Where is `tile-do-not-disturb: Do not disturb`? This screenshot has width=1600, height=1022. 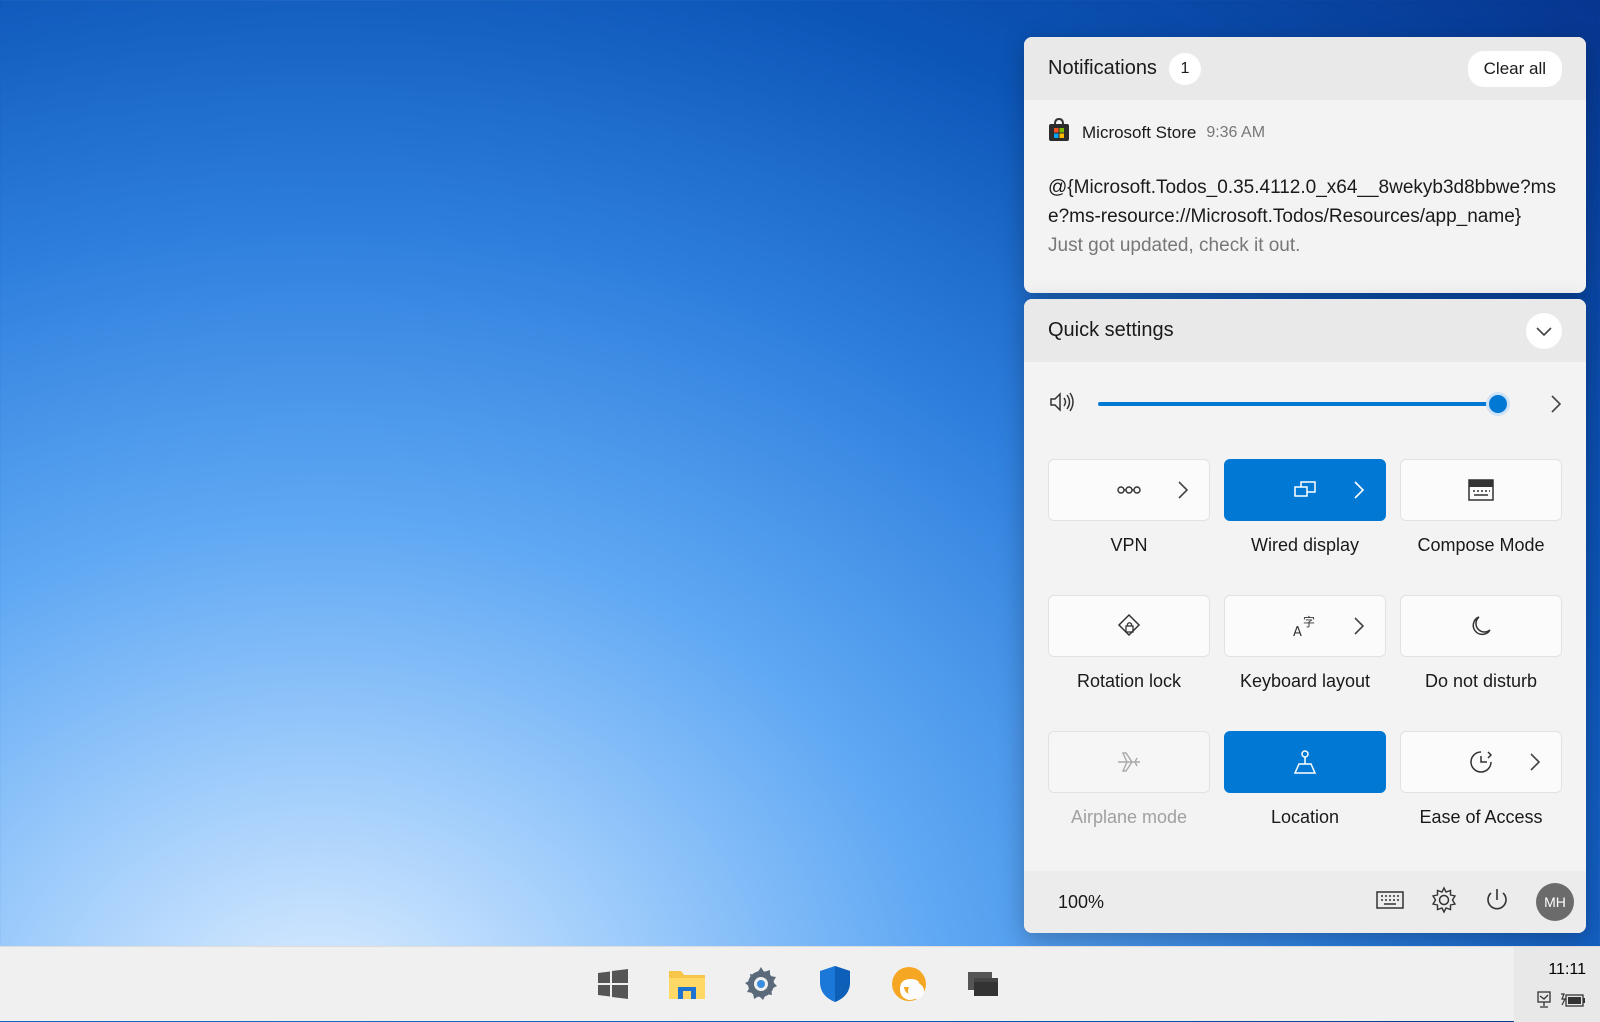 tile-do-not-disturb: Do not disturb is located at coordinates (1481, 643).